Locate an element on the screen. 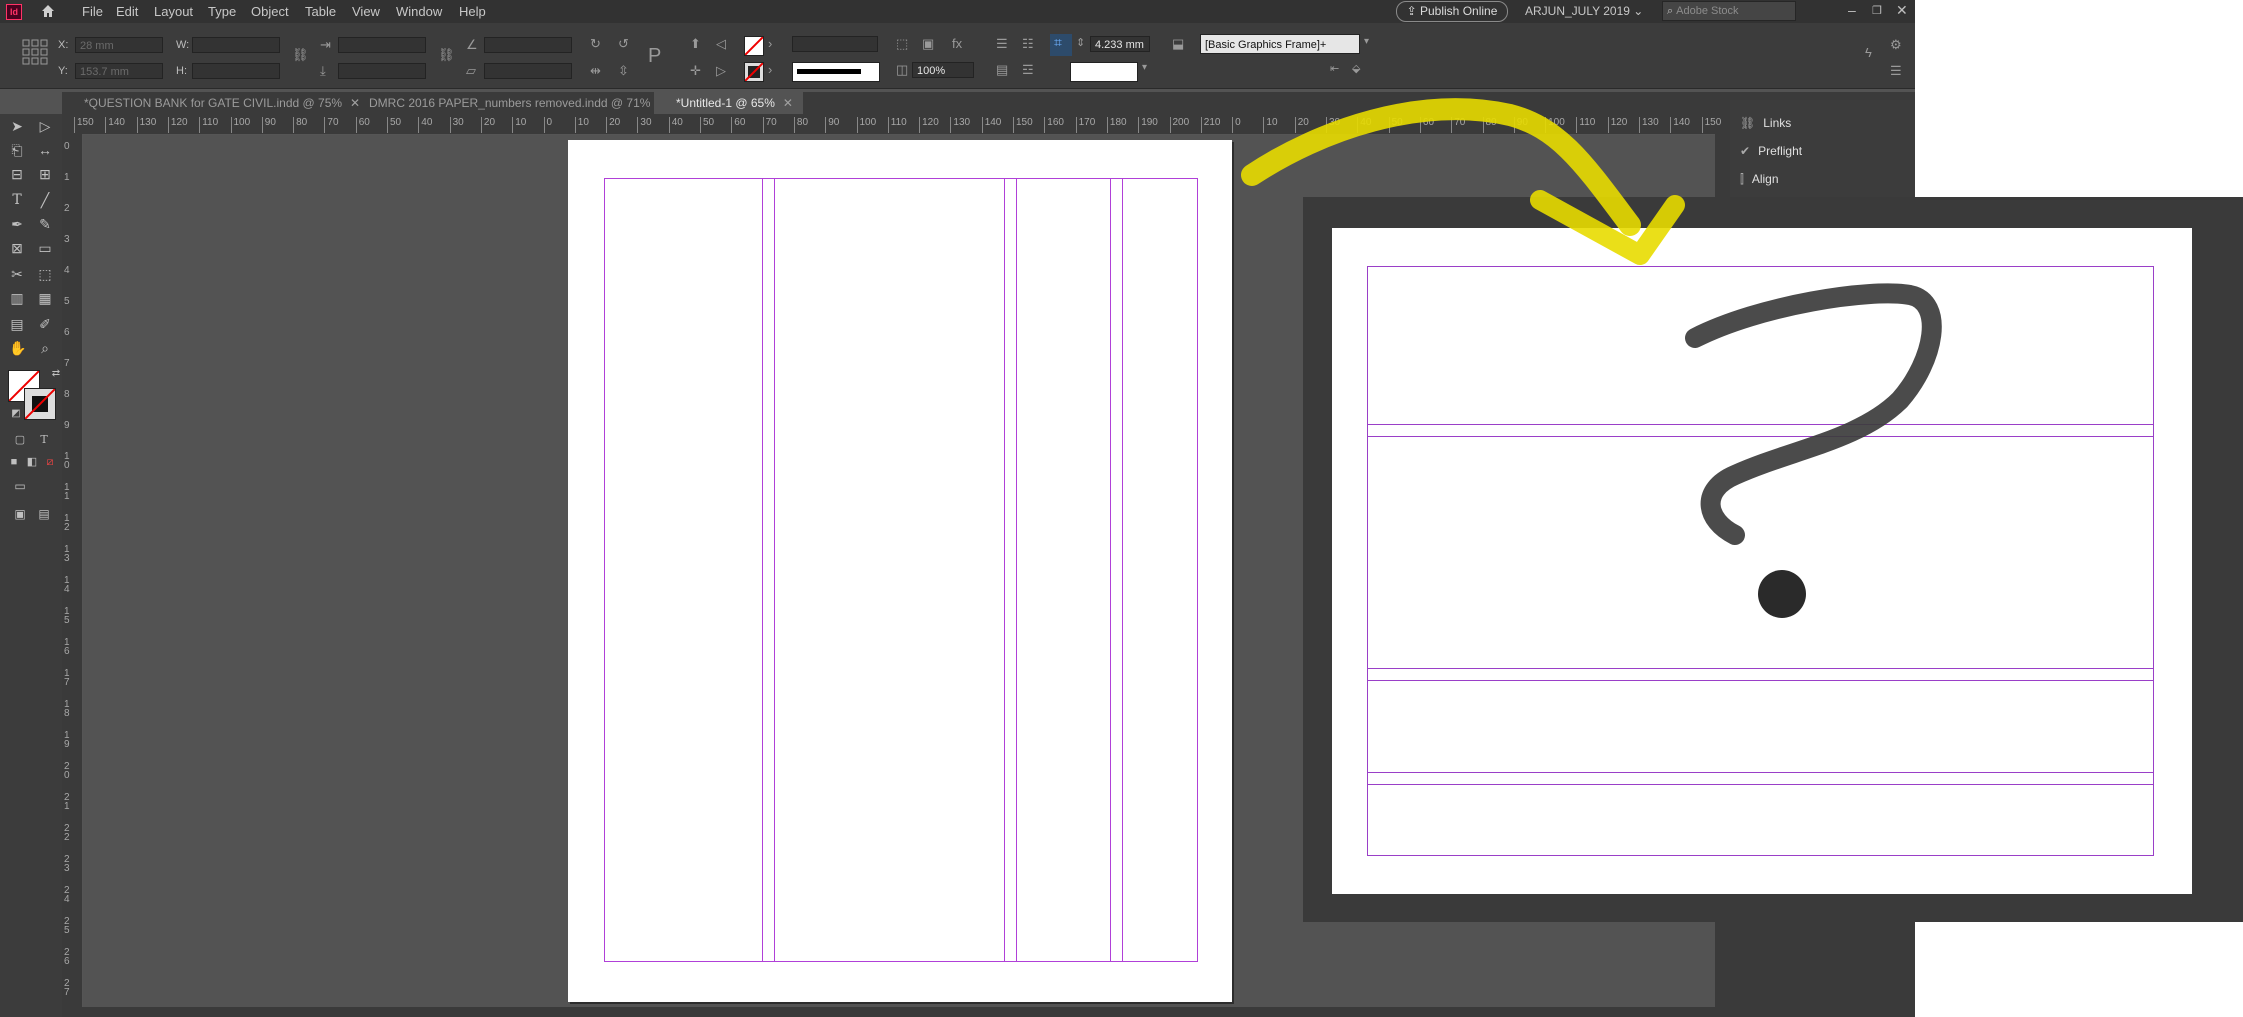  question-mark-icon is located at coordinates (1813, 450).